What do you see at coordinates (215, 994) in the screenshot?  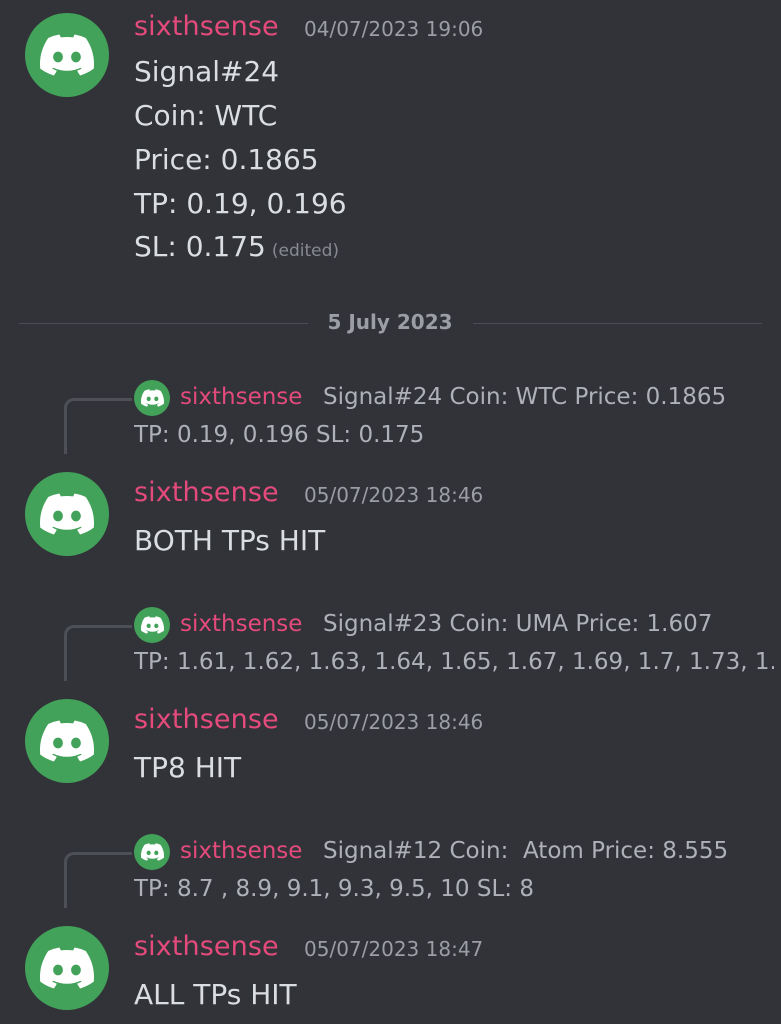 I see `message-text: ALL TPs HIT` at bounding box center [215, 994].